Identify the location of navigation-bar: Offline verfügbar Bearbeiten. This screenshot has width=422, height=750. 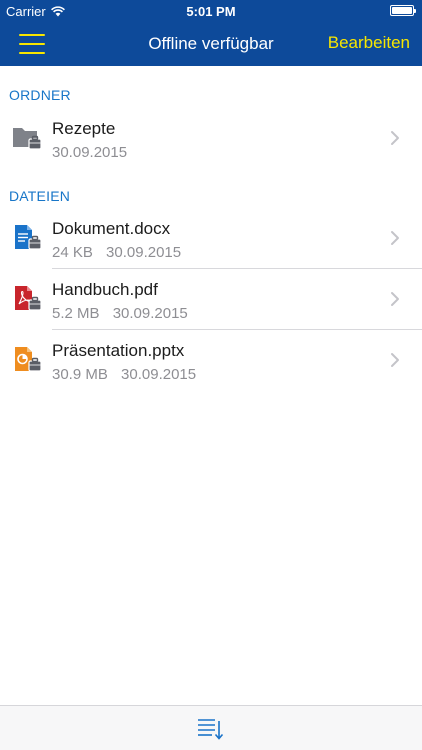
(211, 44).